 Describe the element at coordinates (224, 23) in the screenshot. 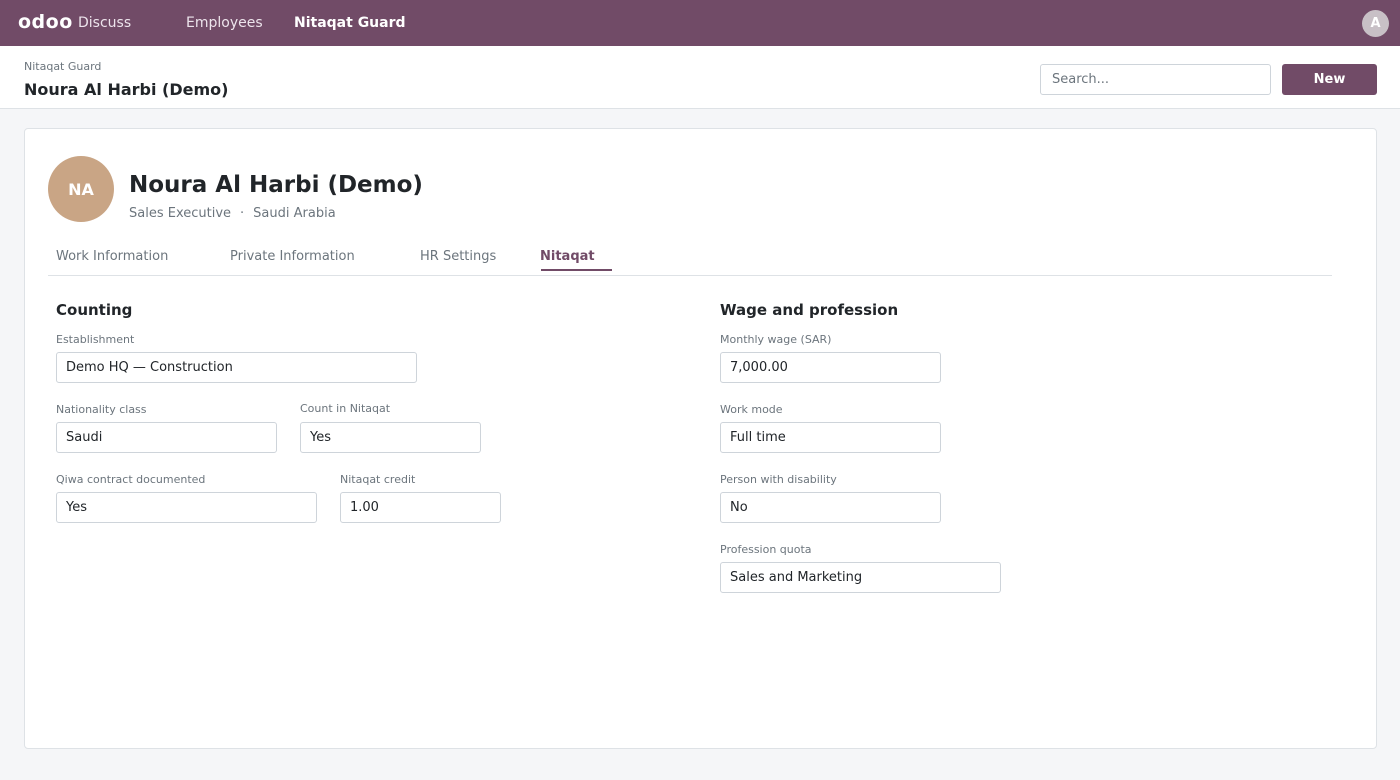

I see `nav-employees: Employees` at that location.